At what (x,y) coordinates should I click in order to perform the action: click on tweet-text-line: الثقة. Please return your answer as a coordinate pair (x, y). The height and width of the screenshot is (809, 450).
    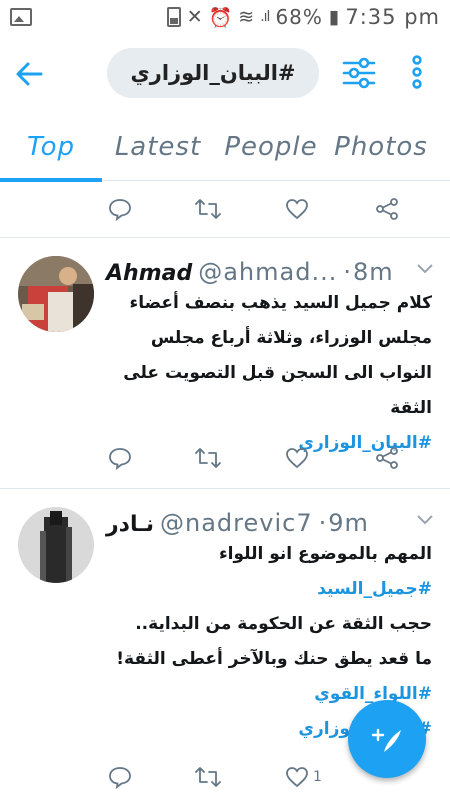
    Looking at the image, I should click on (411, 408).